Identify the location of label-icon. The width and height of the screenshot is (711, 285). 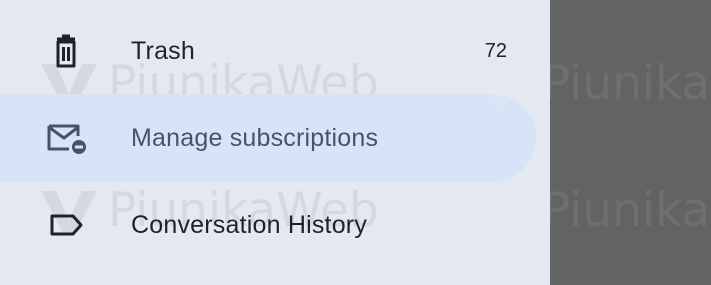
(66, 225).